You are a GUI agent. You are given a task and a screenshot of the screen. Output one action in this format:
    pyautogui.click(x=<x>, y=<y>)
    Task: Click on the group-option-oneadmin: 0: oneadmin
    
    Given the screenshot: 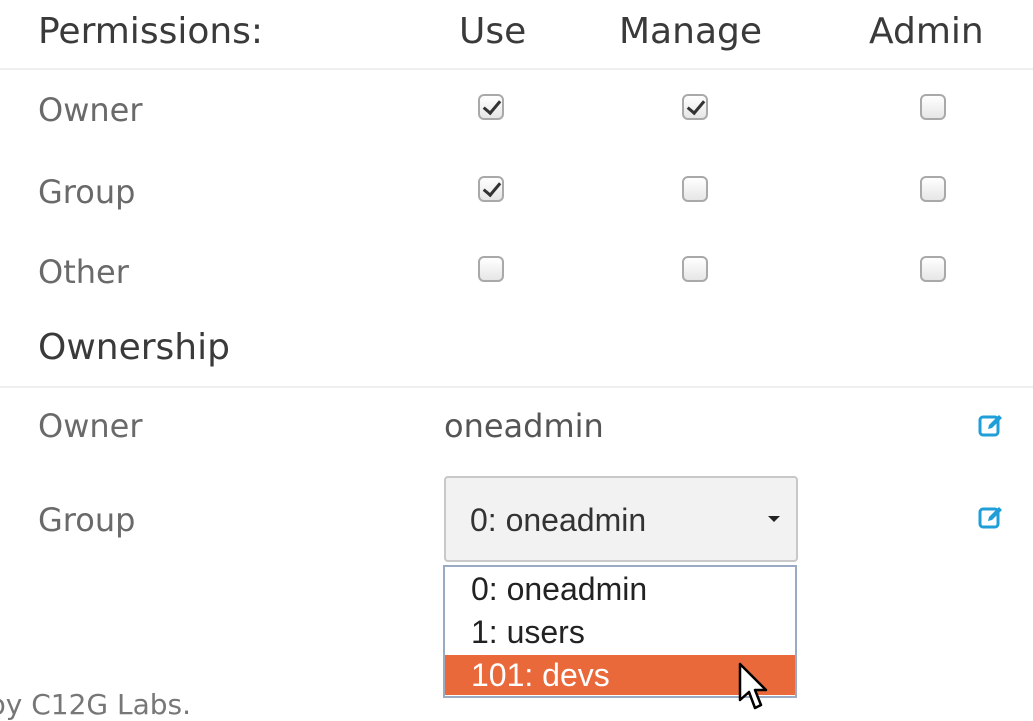 What is the action you would take?
    pyautogui.click(x=620, y=589)
    